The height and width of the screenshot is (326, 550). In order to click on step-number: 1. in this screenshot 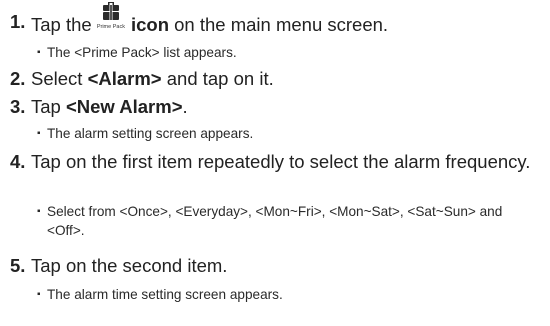, I will do `click(18, 21)`.